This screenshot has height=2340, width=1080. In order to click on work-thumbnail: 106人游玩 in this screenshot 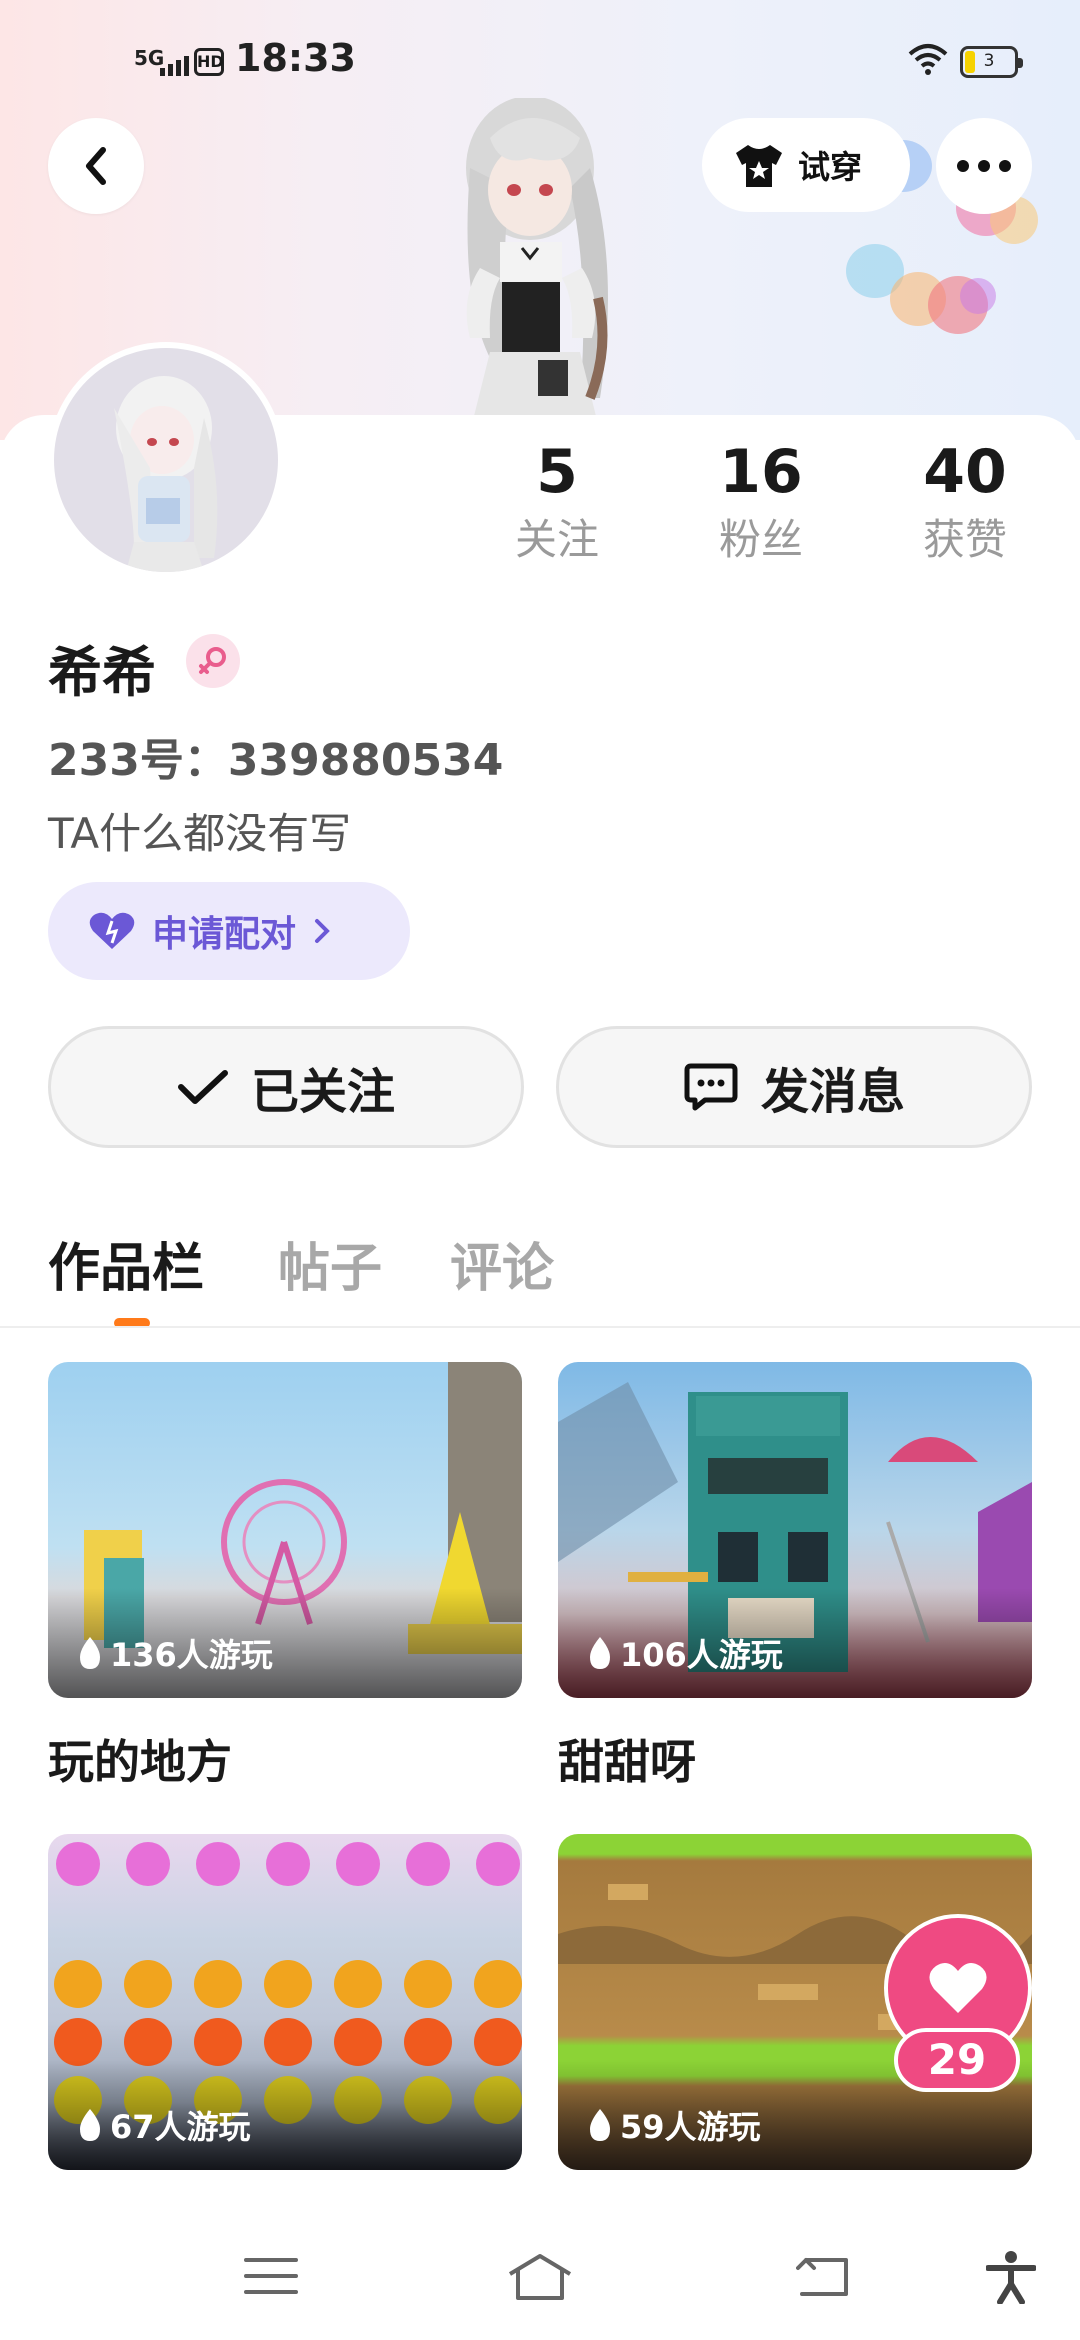, I will do `click(795, 1530)`.